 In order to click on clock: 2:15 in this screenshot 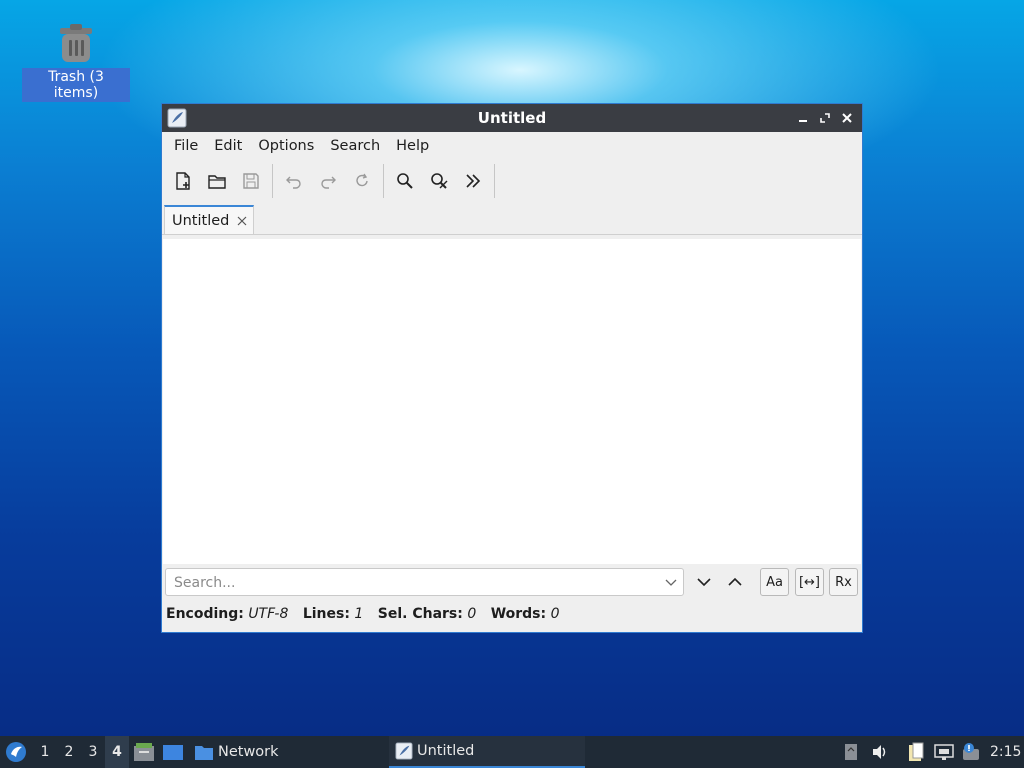, I will do `click(1005, 752)`.